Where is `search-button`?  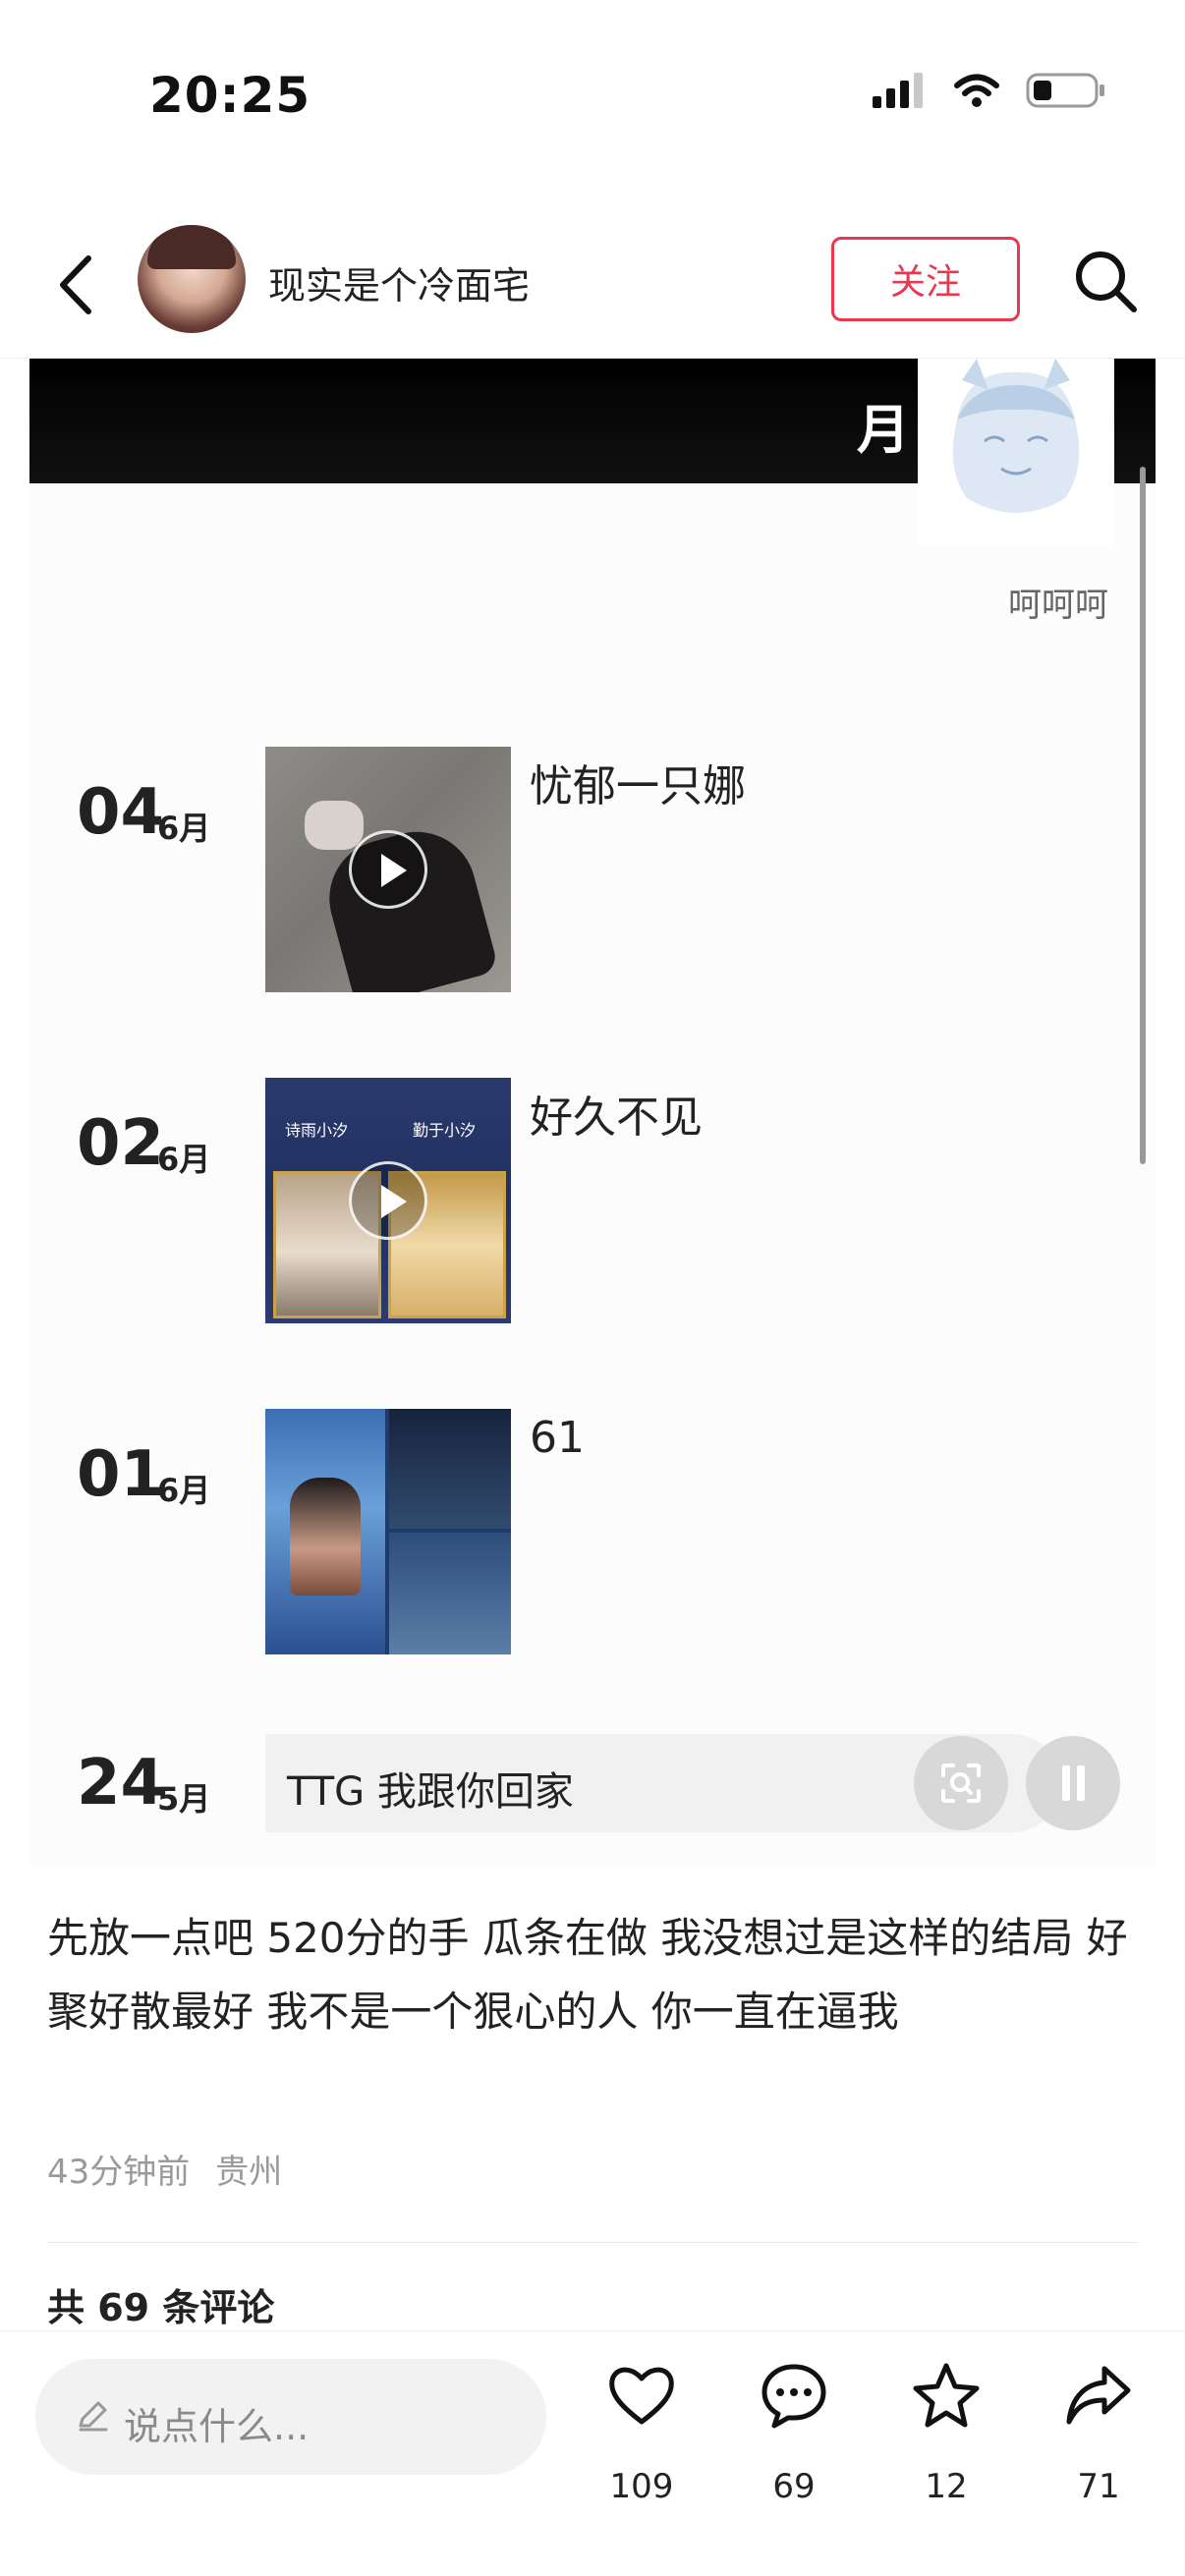
search-button is located at coordinates (1106, 281).